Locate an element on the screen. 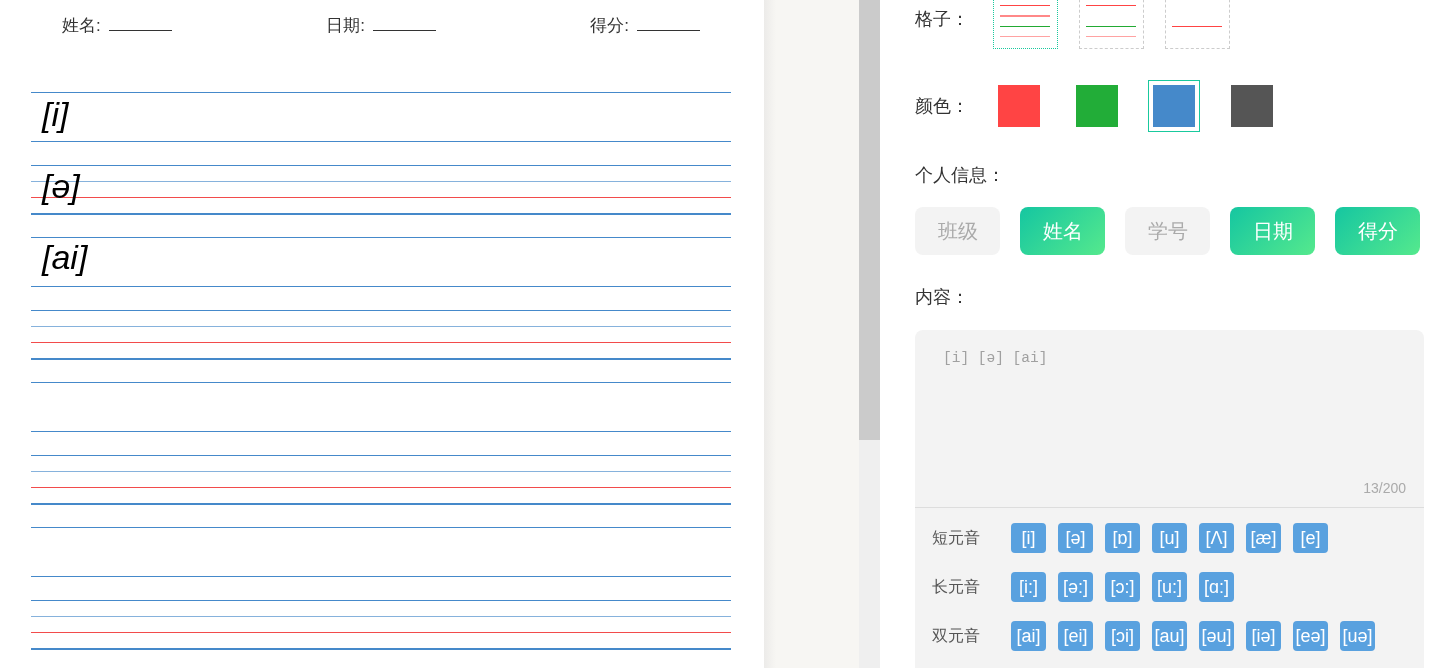 The width and height of the screenshot is (1431, 668). phonetic-key-button: [e] is located at coordinates (1310, 538).